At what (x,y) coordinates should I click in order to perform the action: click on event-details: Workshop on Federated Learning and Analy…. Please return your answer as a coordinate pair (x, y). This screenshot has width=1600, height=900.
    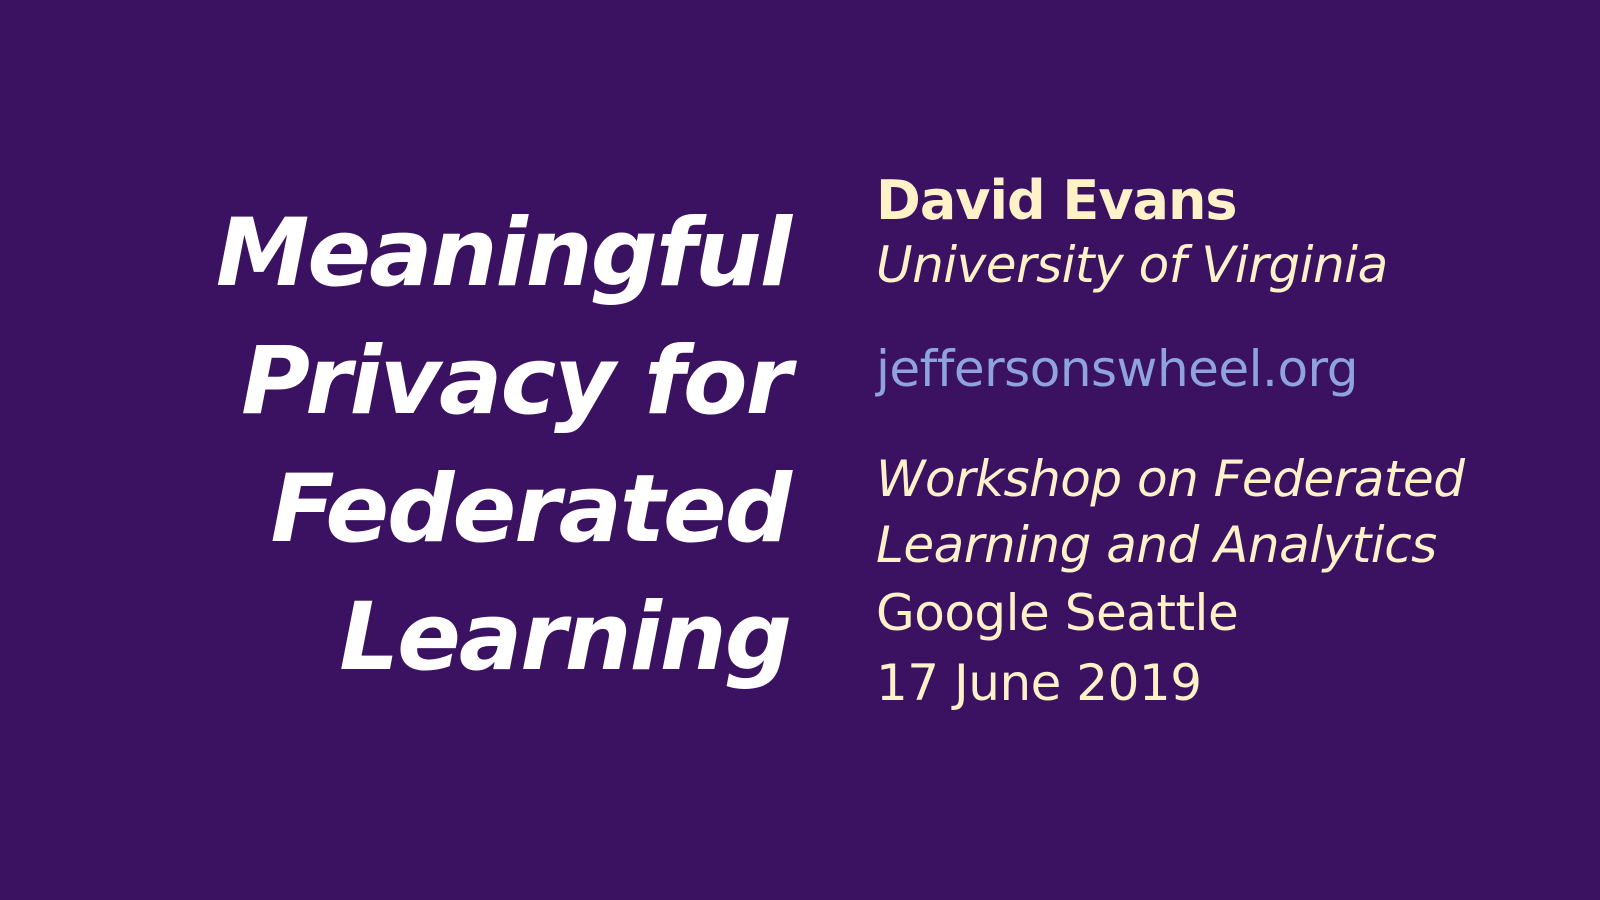
    Looking at the image, I should click on (1226, 582).